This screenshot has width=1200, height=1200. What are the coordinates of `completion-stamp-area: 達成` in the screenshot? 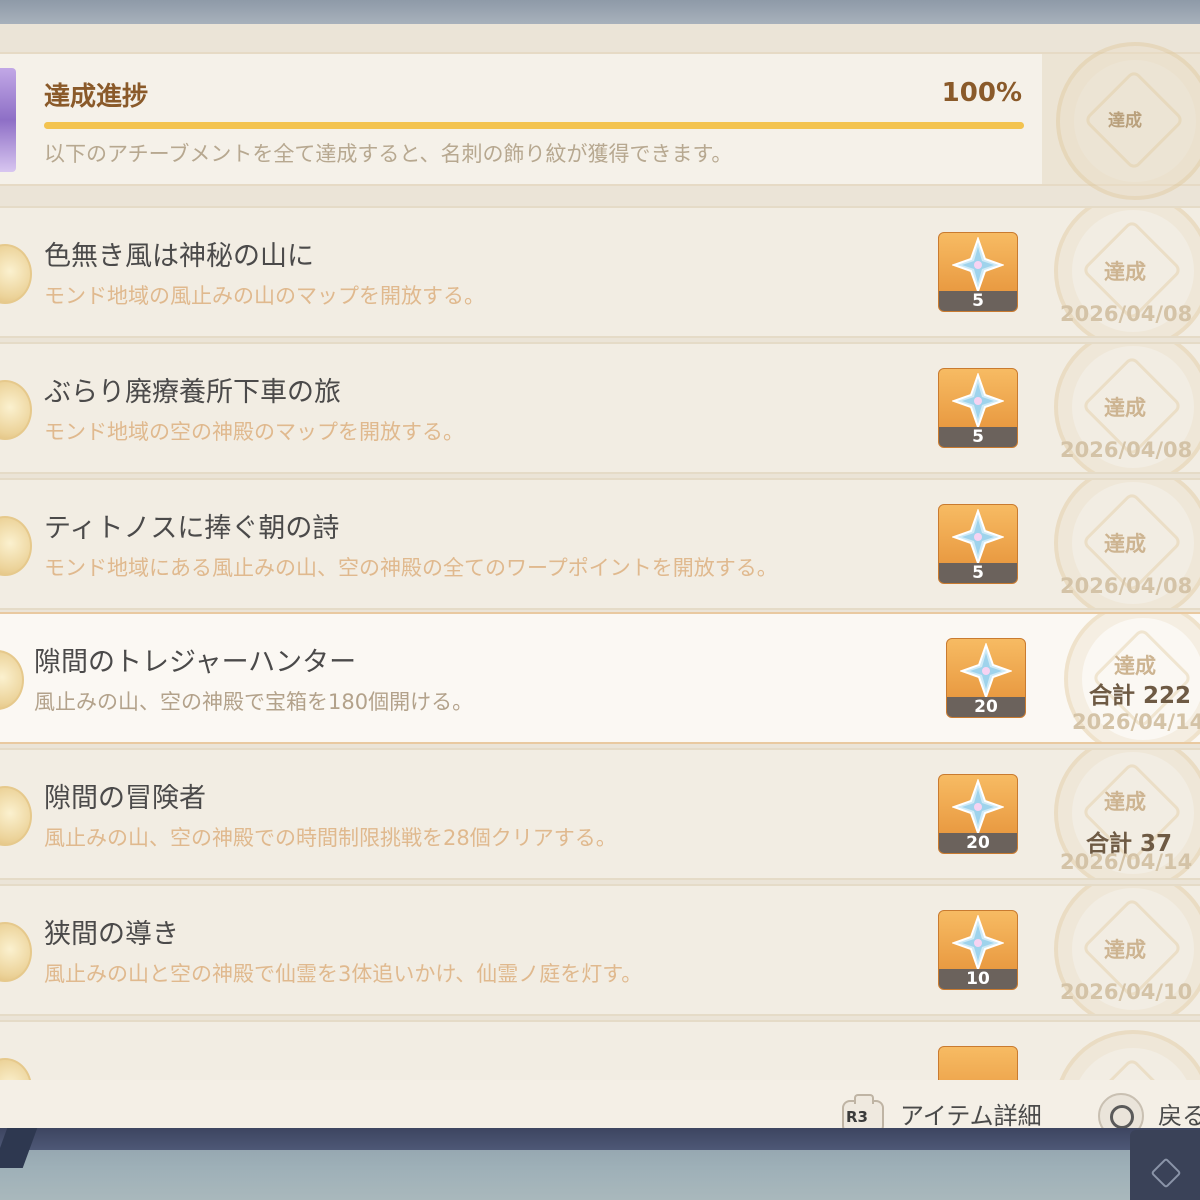 It's located at (1121, 121).